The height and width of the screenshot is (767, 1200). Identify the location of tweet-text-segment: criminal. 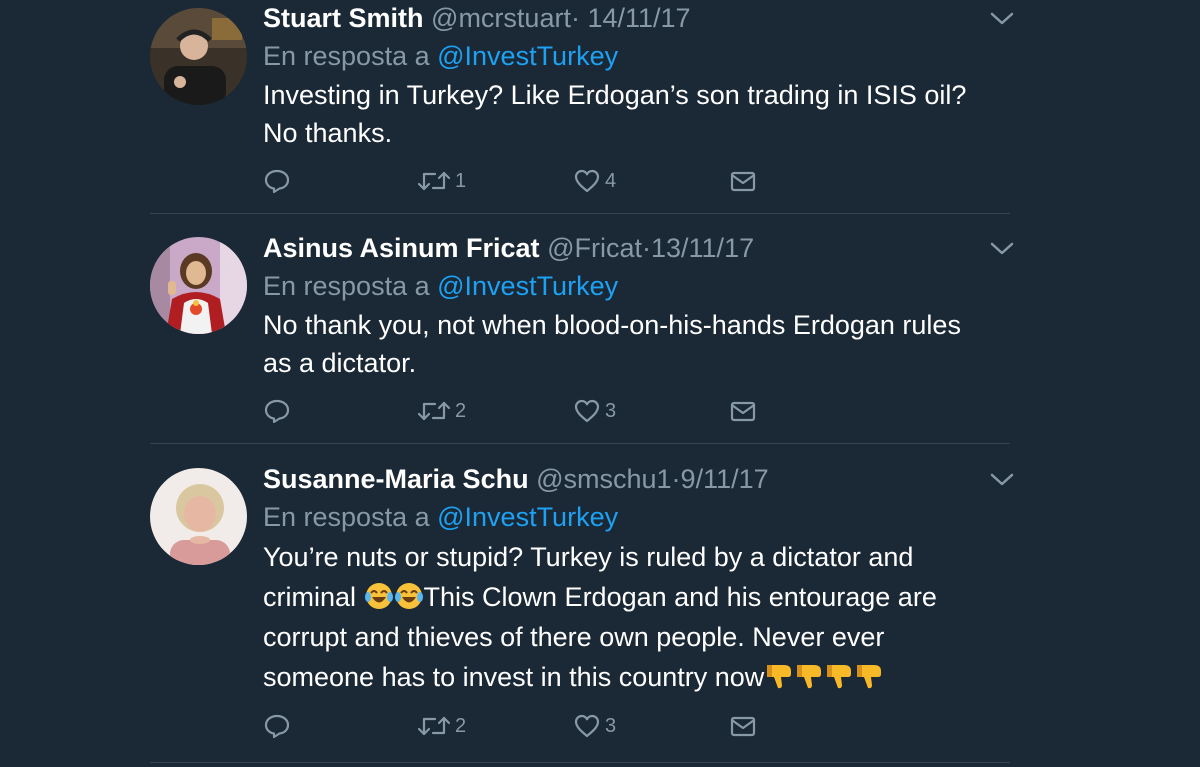
(313, 597).